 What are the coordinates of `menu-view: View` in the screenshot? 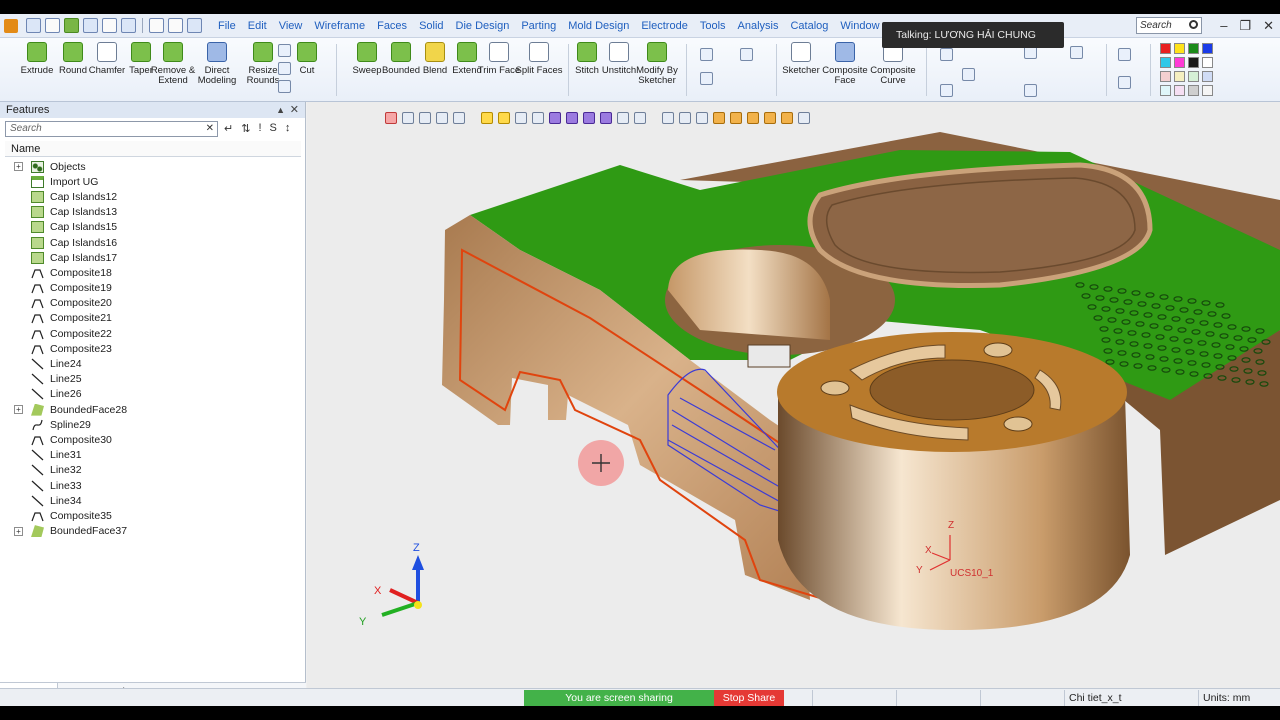 It's located at (291, 26).